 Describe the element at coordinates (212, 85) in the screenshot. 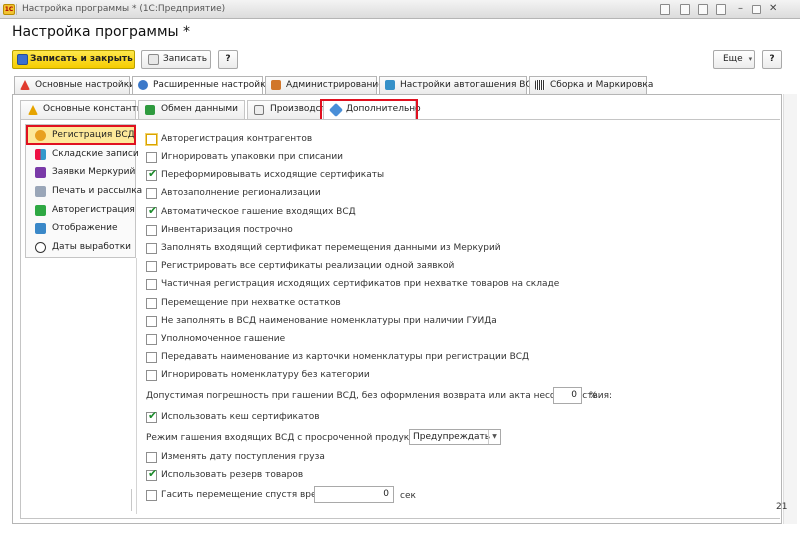

I see `tab-label: Расширенные настройки` at that location.